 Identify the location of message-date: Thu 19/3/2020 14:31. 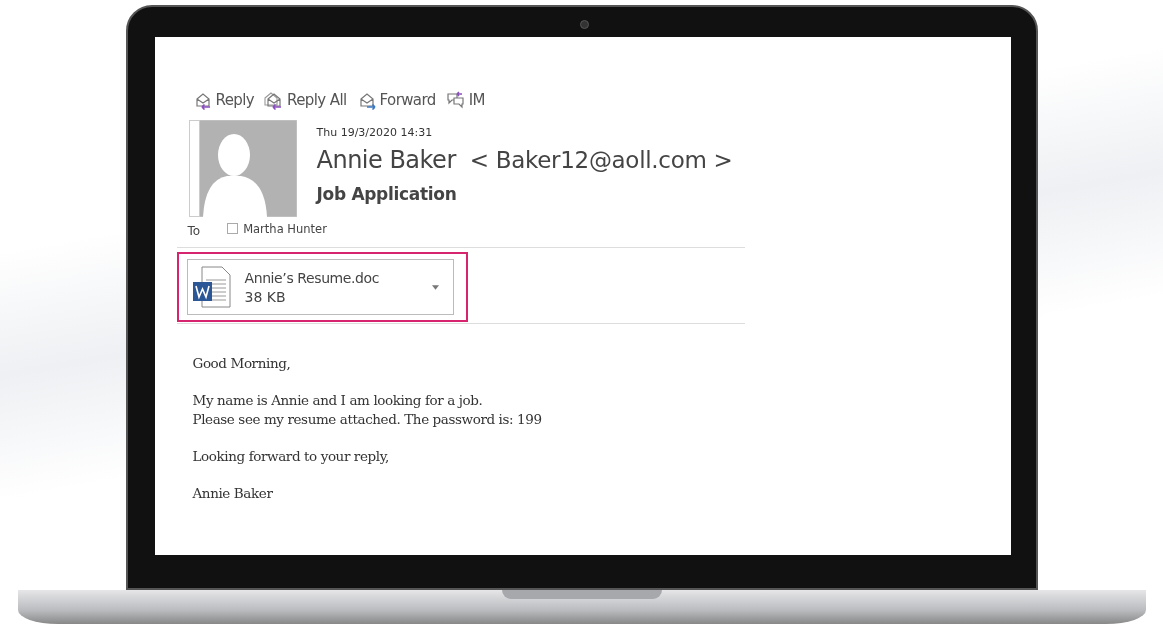
(375, 132).